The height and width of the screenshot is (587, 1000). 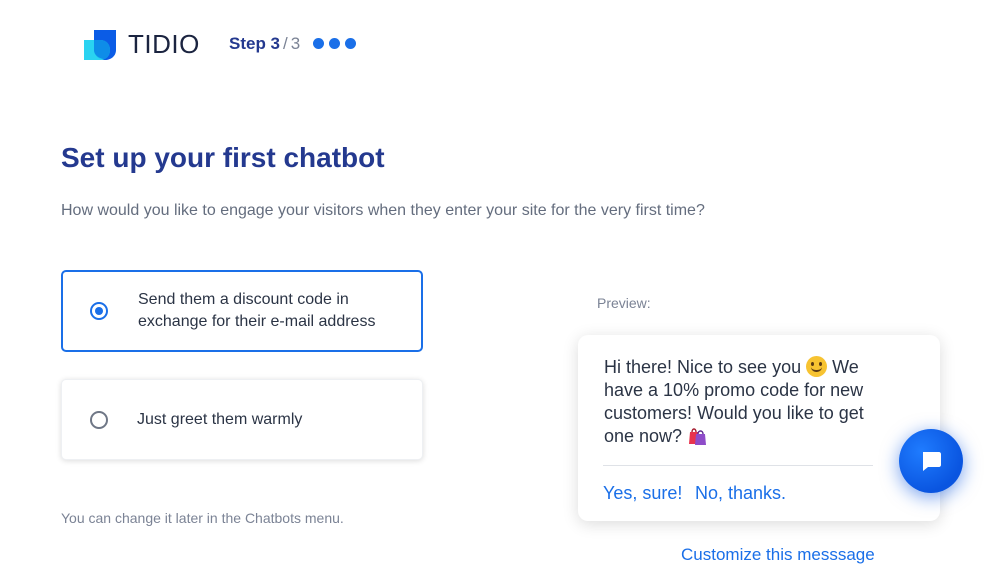 What do you see at coordinates (817, 366) in the screenshot?
I see `smile-emoji-icon` at bounding box center [817, 366].